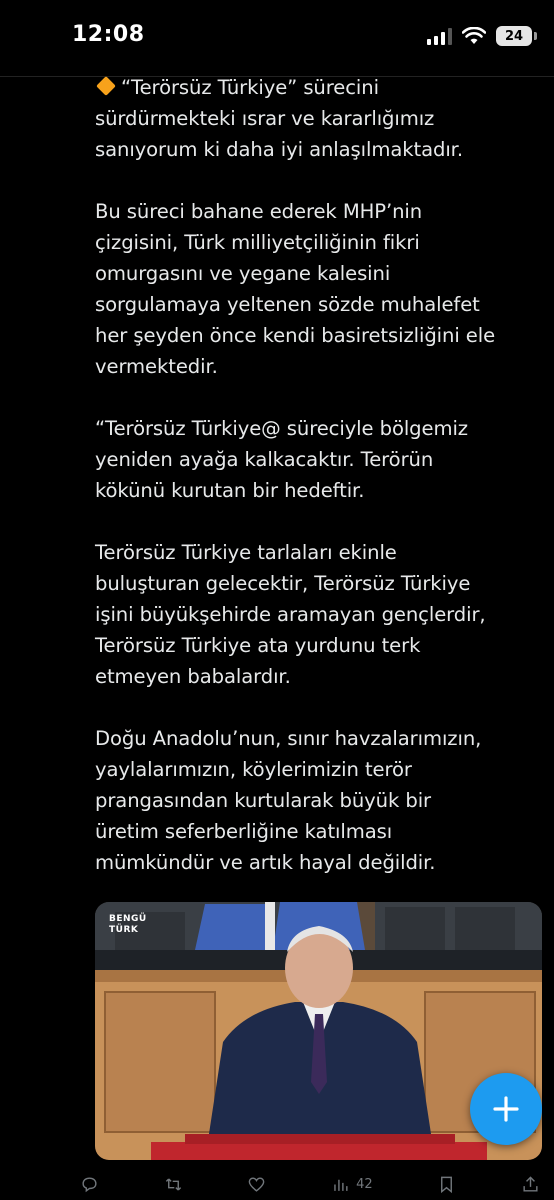  I want to click on tweet-line: sanıyorum ki daha iyi anlaşılmaktadır., so click(279, 149).